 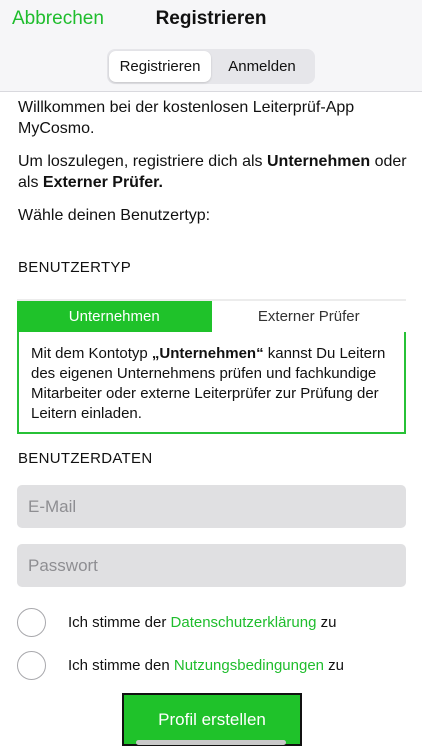 What do you see at coordinates (319, 161) in the screenshot?
I see `start-company-bold: Unternehmen` at bounding box center [319, 161].